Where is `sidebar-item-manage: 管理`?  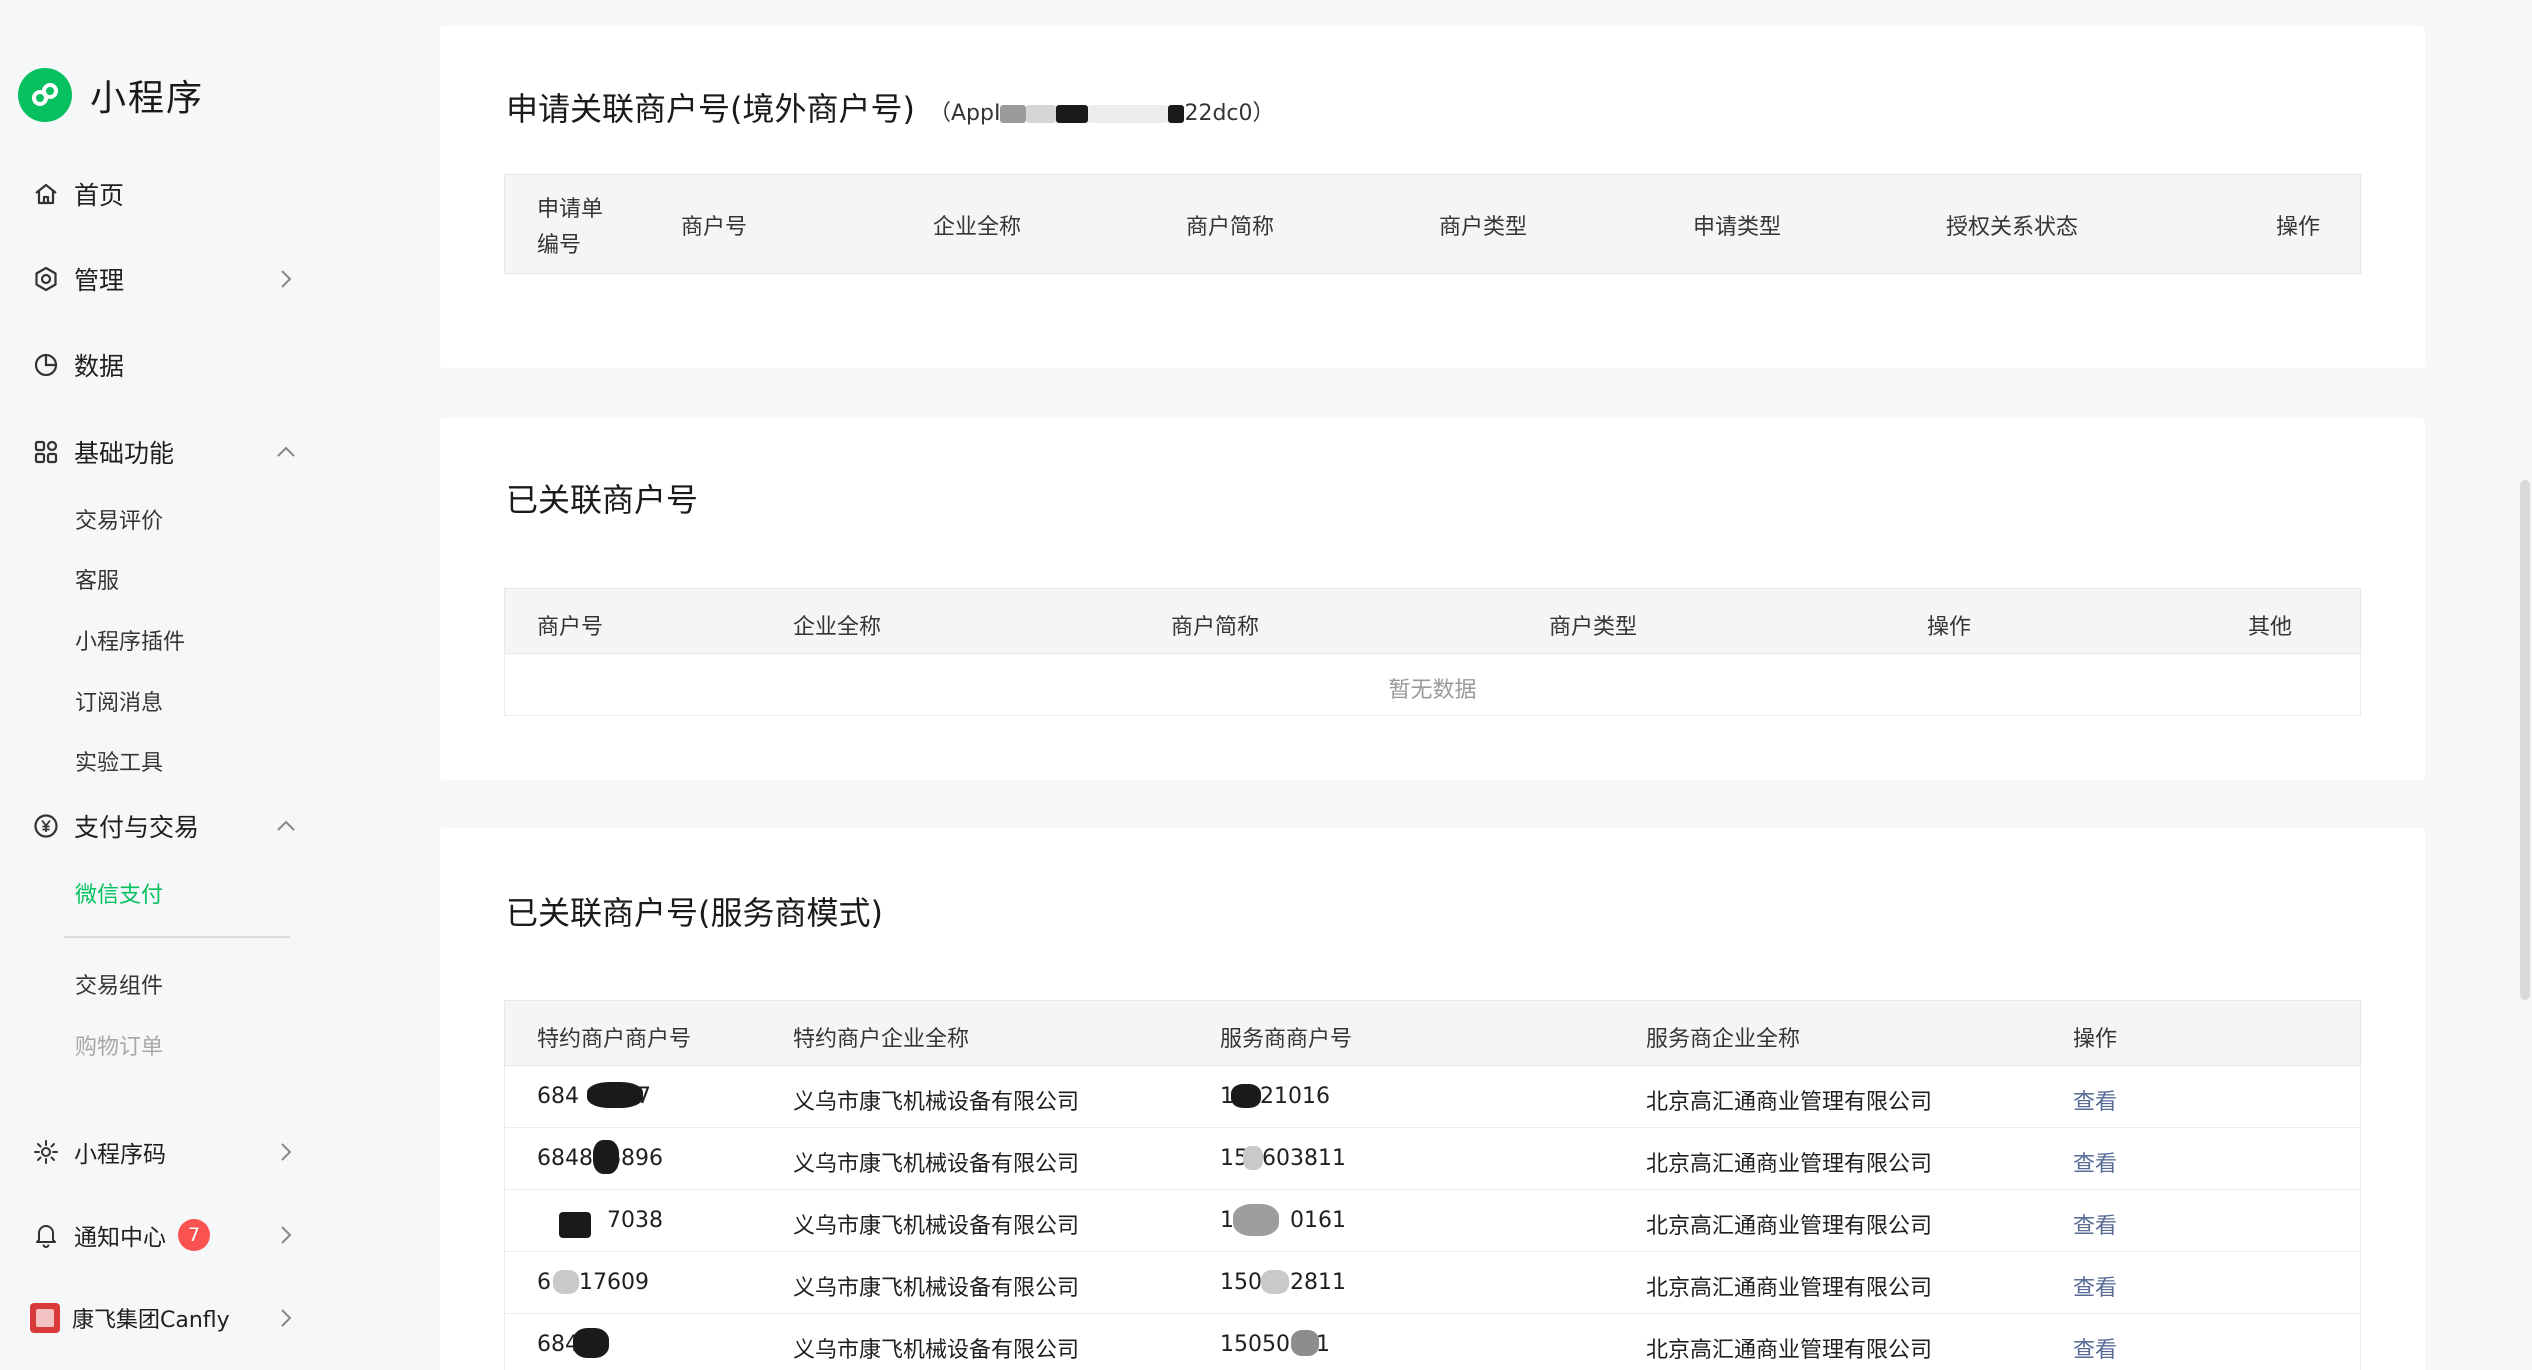
sidebar-item-manage: 管理 is located at coordinates (165, 279).